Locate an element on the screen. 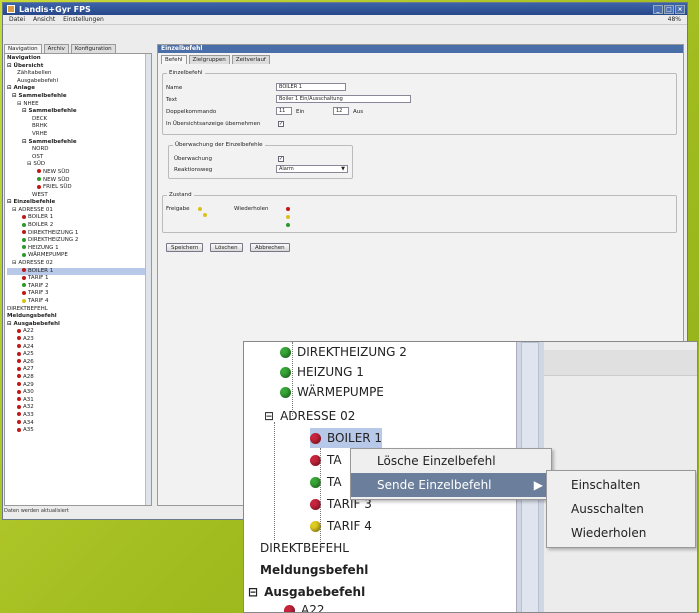  tree-item: ⊟ Übersicht is located at coordinates (78, 67).